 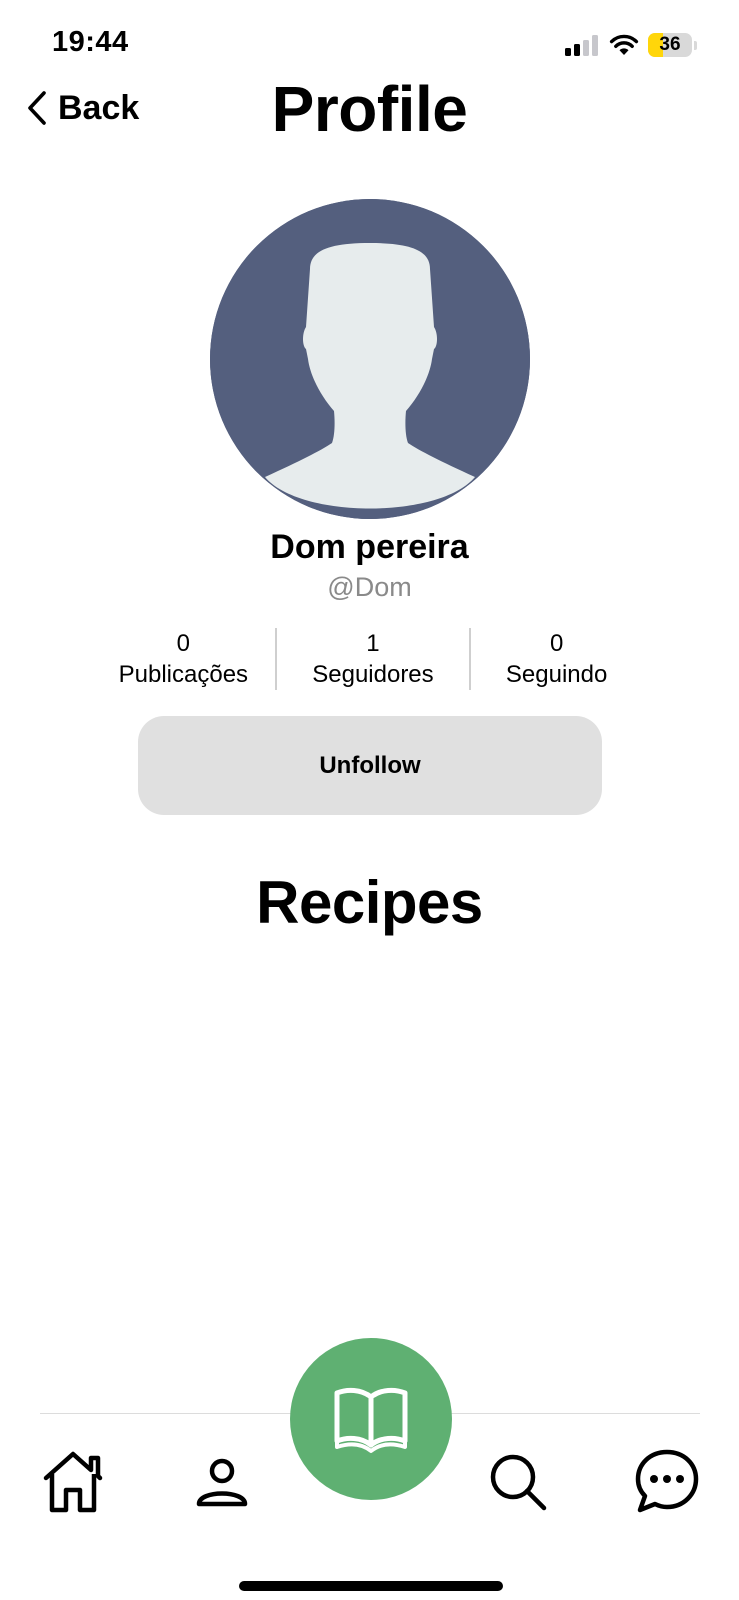 I want to click on profile-name: Dom pereira, so click(x=369, y=547).